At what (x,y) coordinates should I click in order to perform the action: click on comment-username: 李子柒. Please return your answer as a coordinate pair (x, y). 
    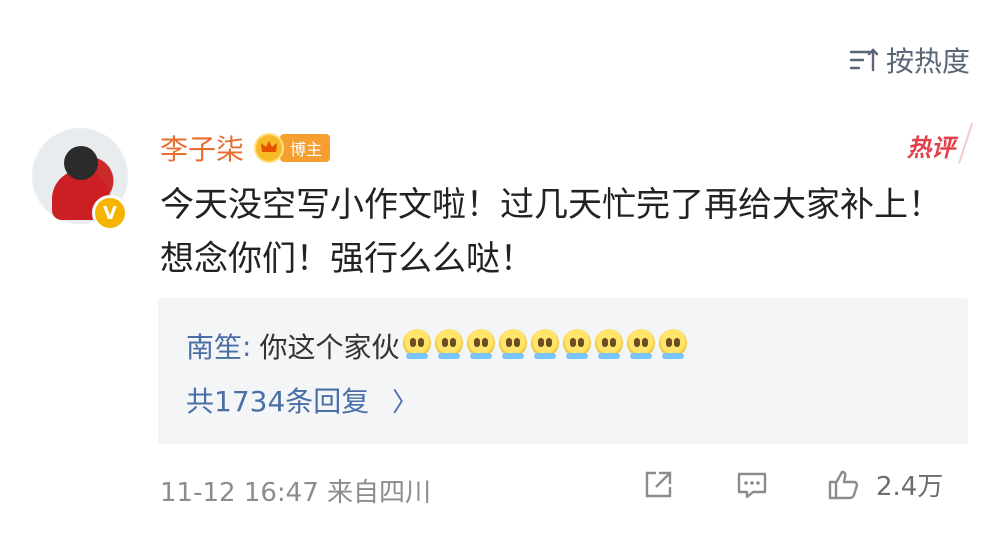
    Looking at the image, I should click on (202, 148).